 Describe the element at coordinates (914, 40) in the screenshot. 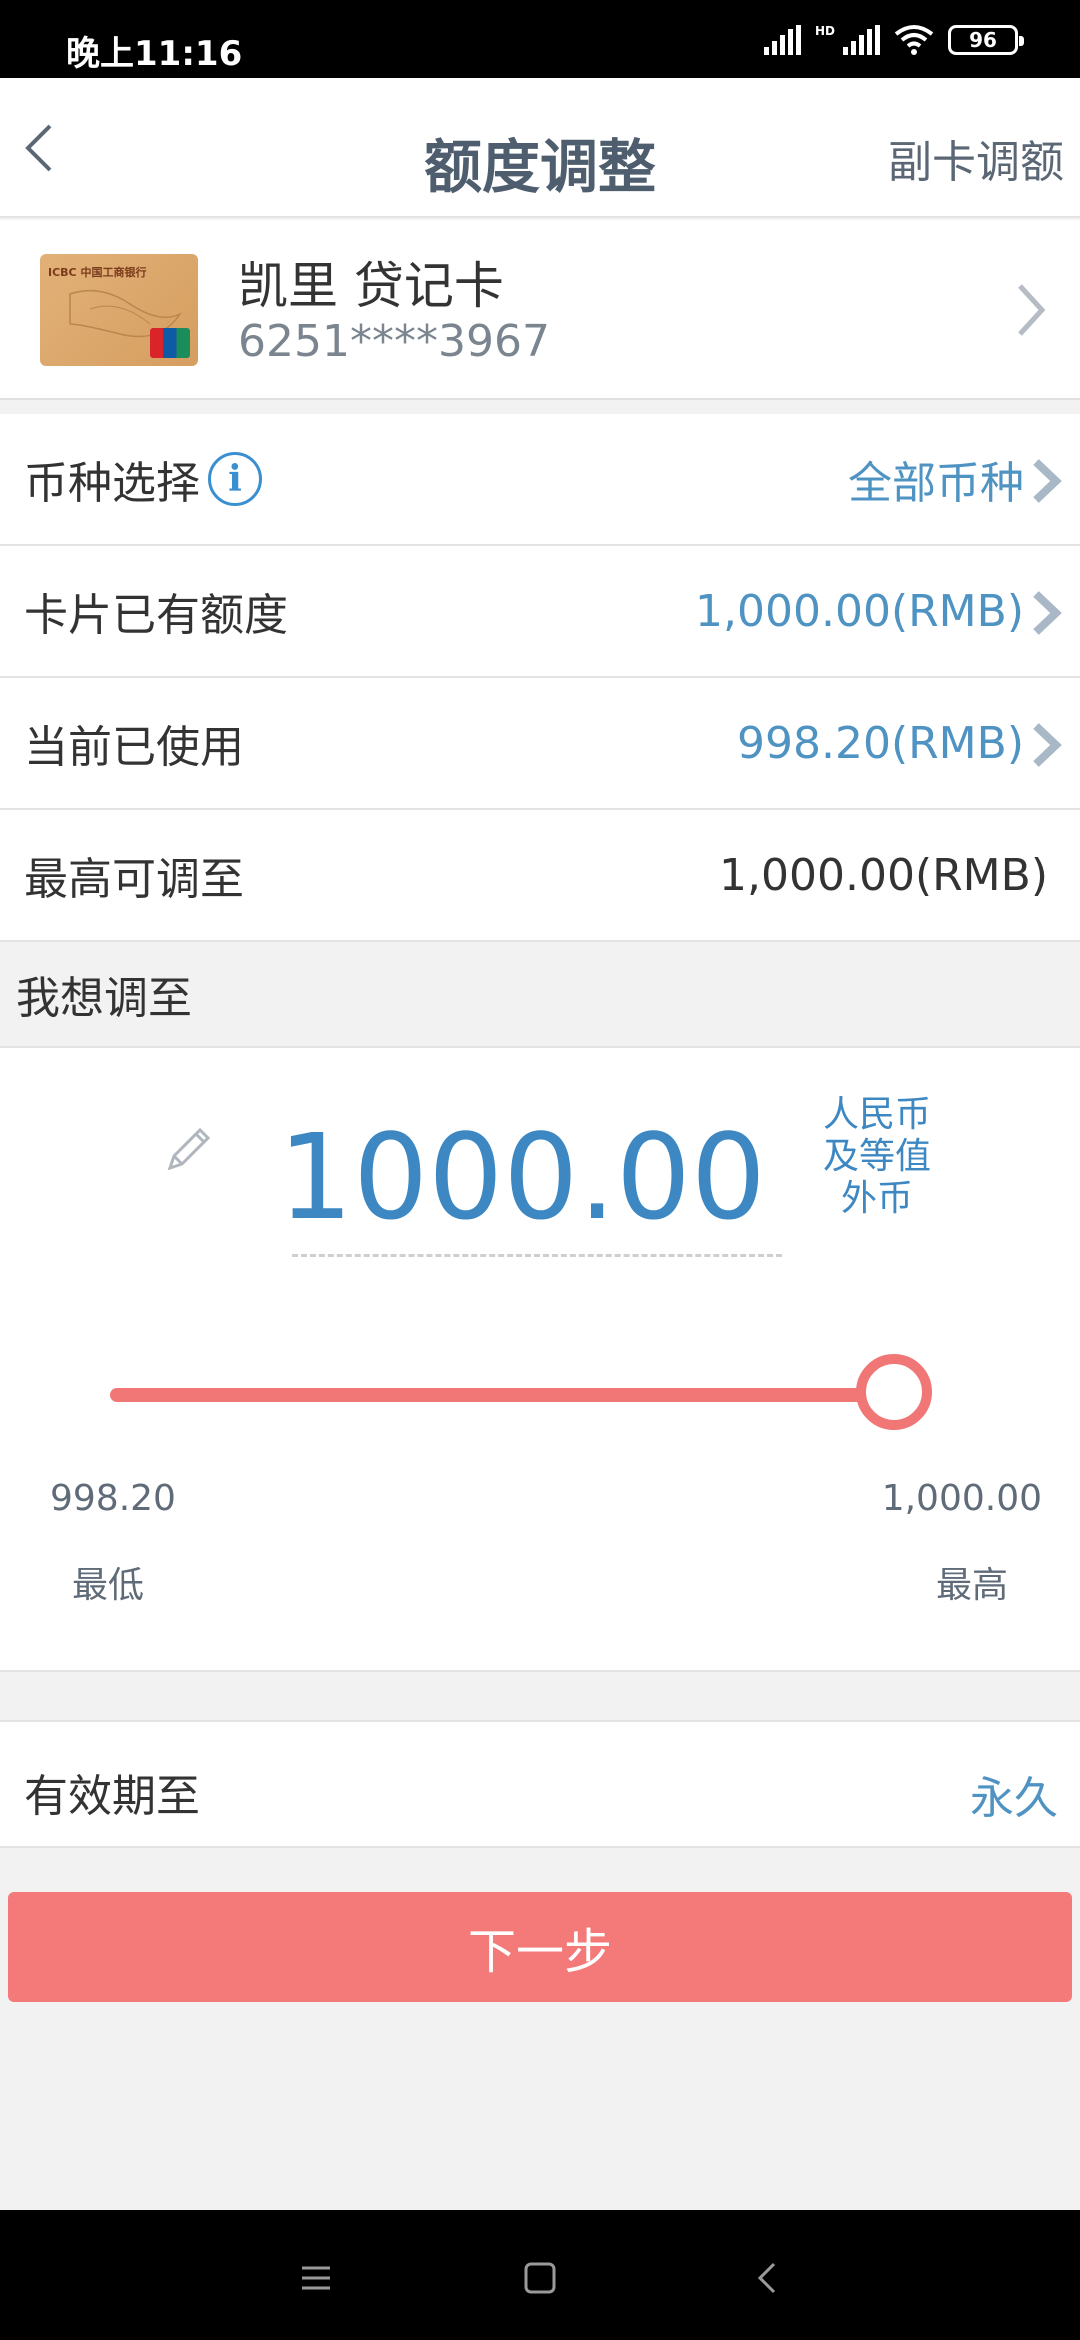

I see `wifi-icon` at that location.